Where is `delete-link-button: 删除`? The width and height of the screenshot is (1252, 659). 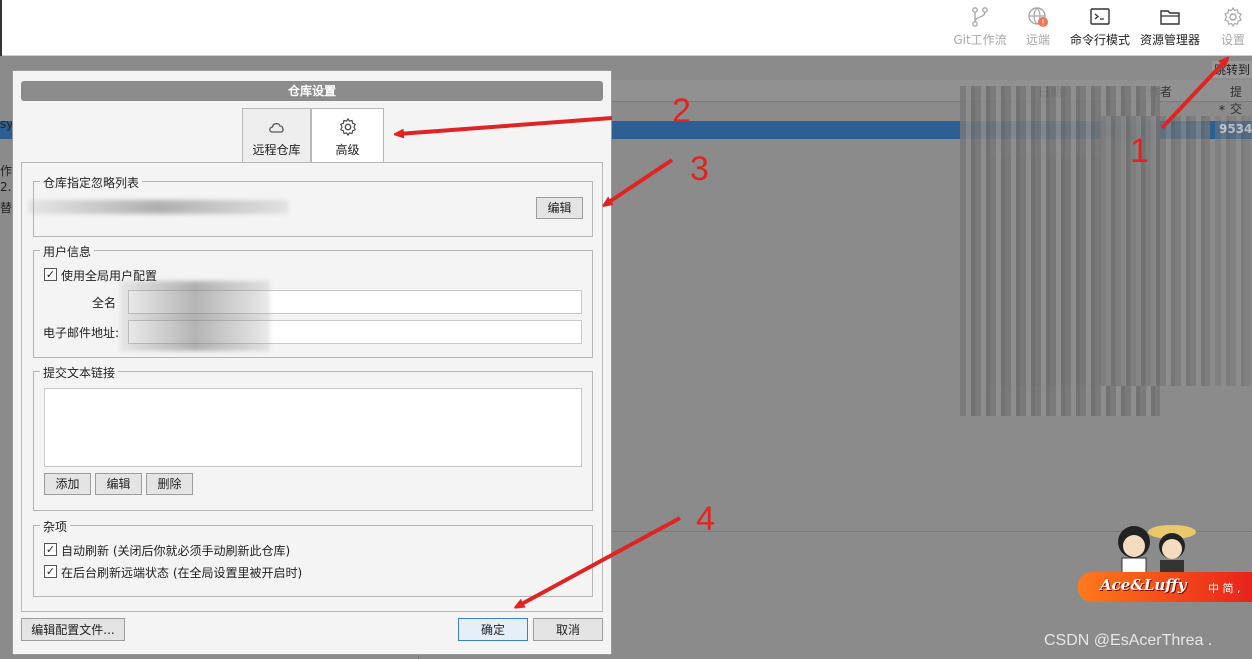 delete-link-button: 删除 is located at coordinates (169, 484).